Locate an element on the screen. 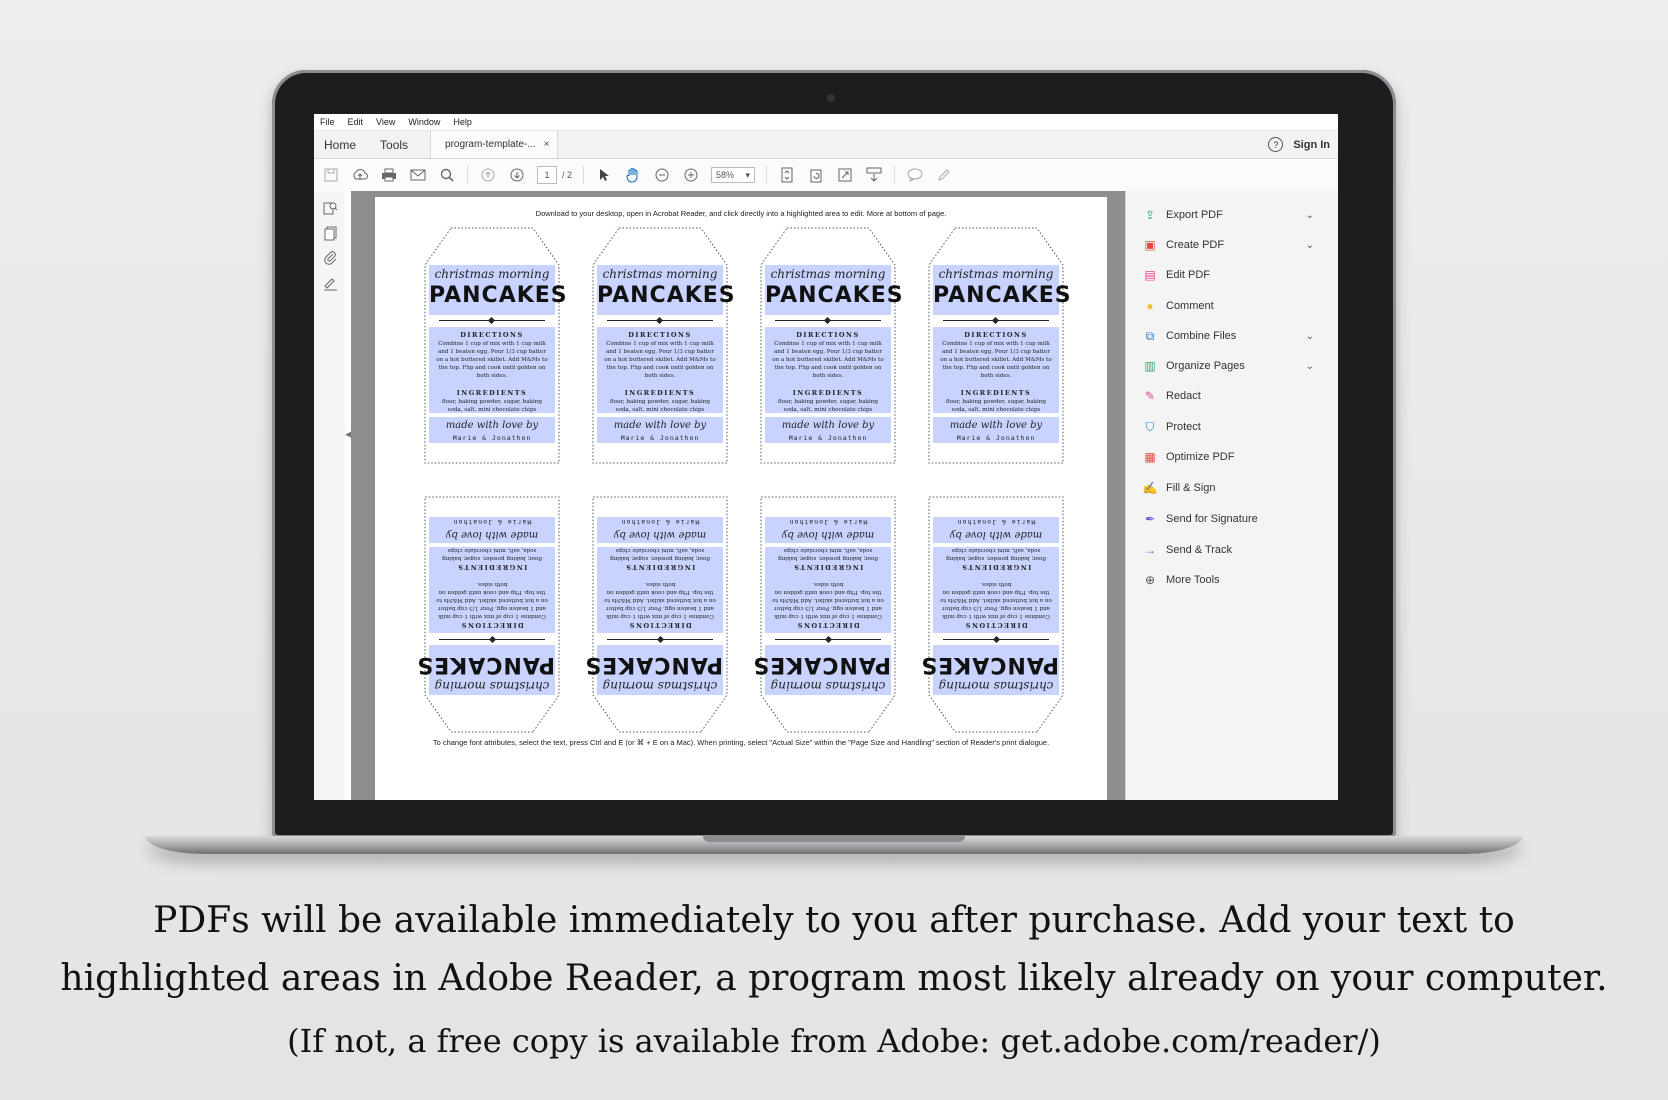 This screenshot has width=1668, height=1100. tool-send-track: → Send & Track is located at coordinates (1237, 550).